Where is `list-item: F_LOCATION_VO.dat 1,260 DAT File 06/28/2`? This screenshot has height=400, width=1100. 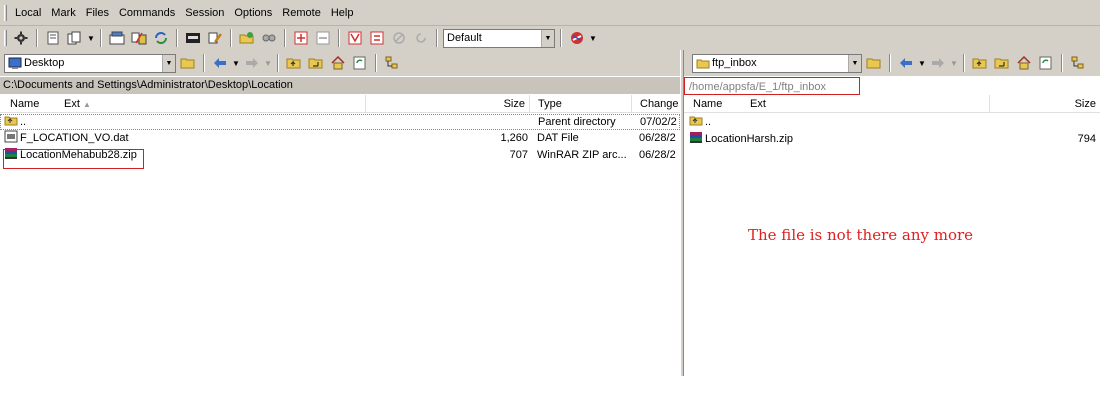
list-item: F_LOCATION_VO.dat 1,260 DAT File 06/28/2 is located at coordinates (340, 138).